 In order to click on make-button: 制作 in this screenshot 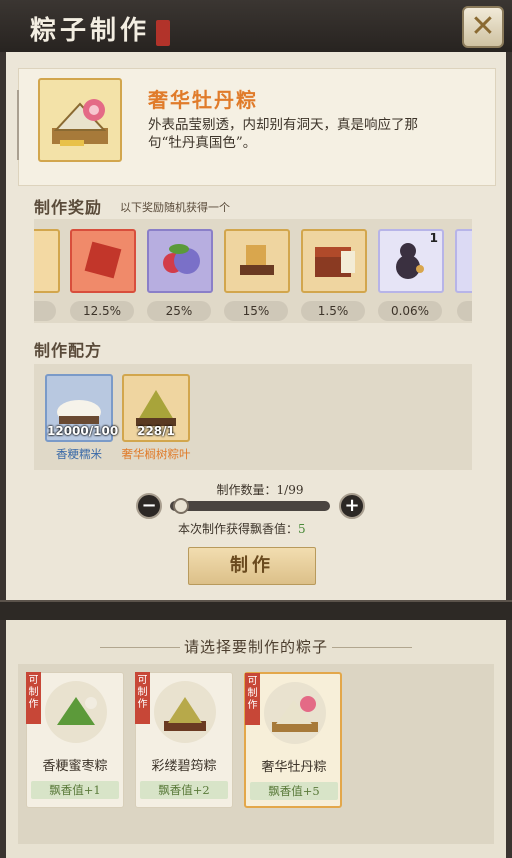, I will do `click(252, 566)`.